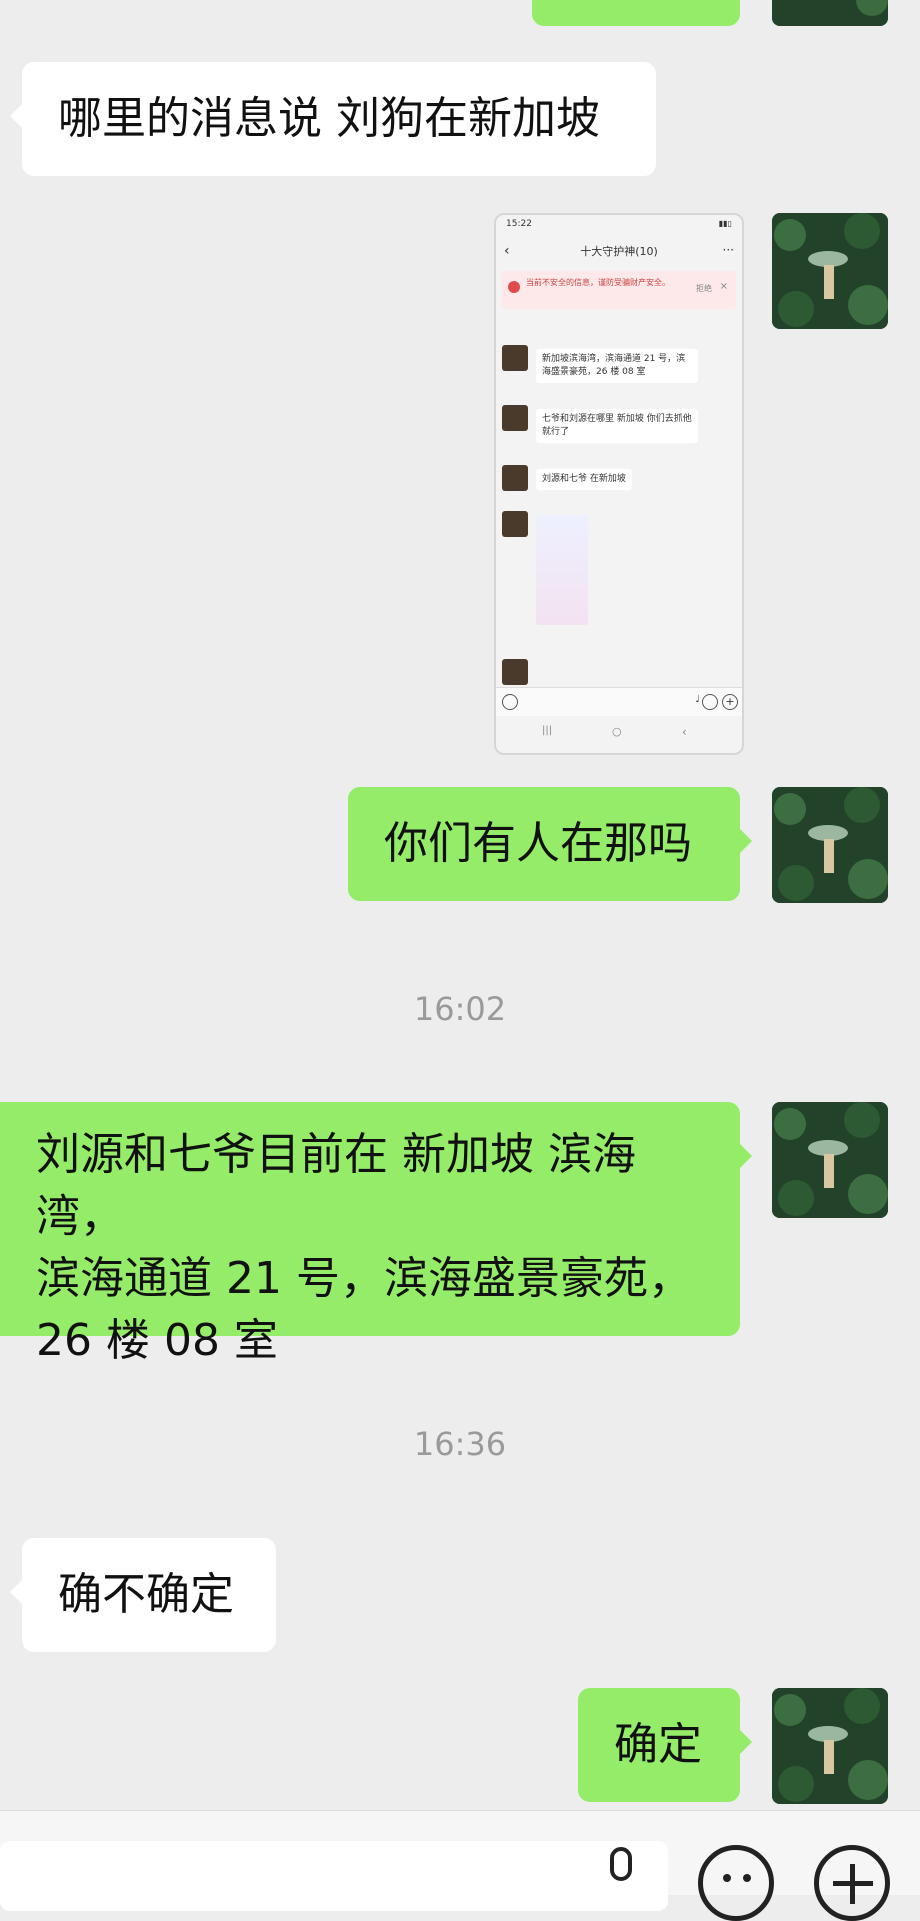  Describe the element at coordinates (514, 287) in the screenshot. I see `mini-warning-icon` at that location.